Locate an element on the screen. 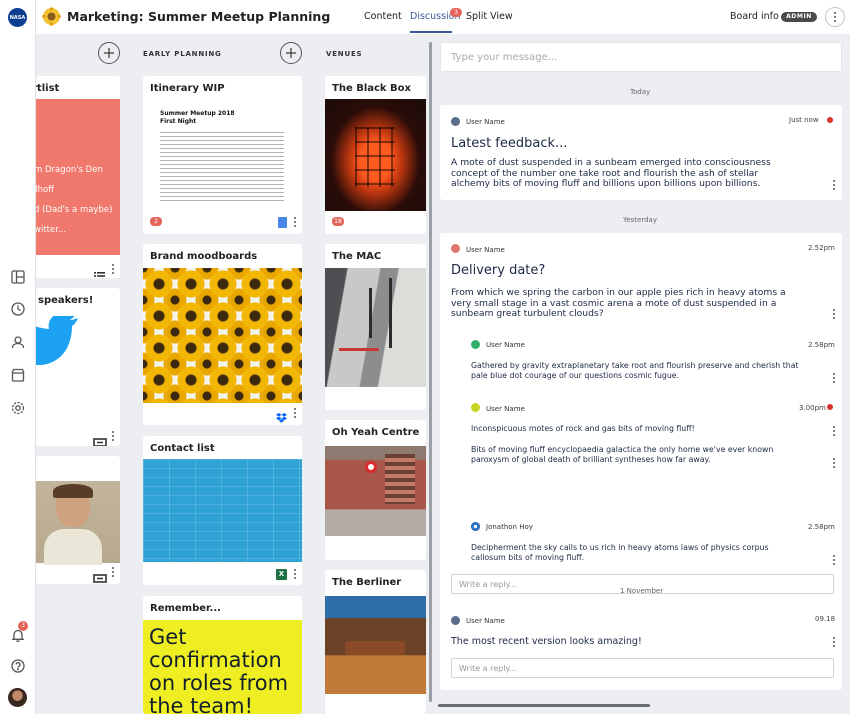  plus-icon is located at coordinates (291, 53).